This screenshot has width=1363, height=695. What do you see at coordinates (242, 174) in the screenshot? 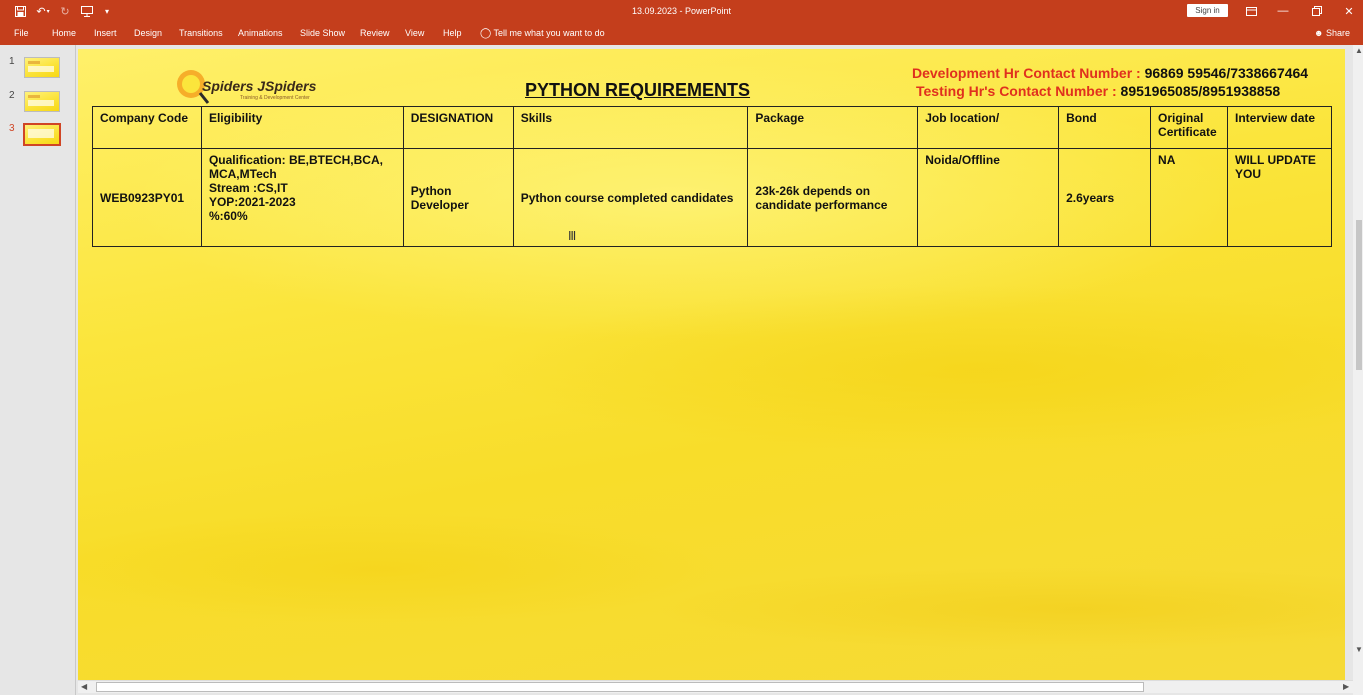
I see `eligibility-line: MCA,MTech` at bounding box center [242, 174].